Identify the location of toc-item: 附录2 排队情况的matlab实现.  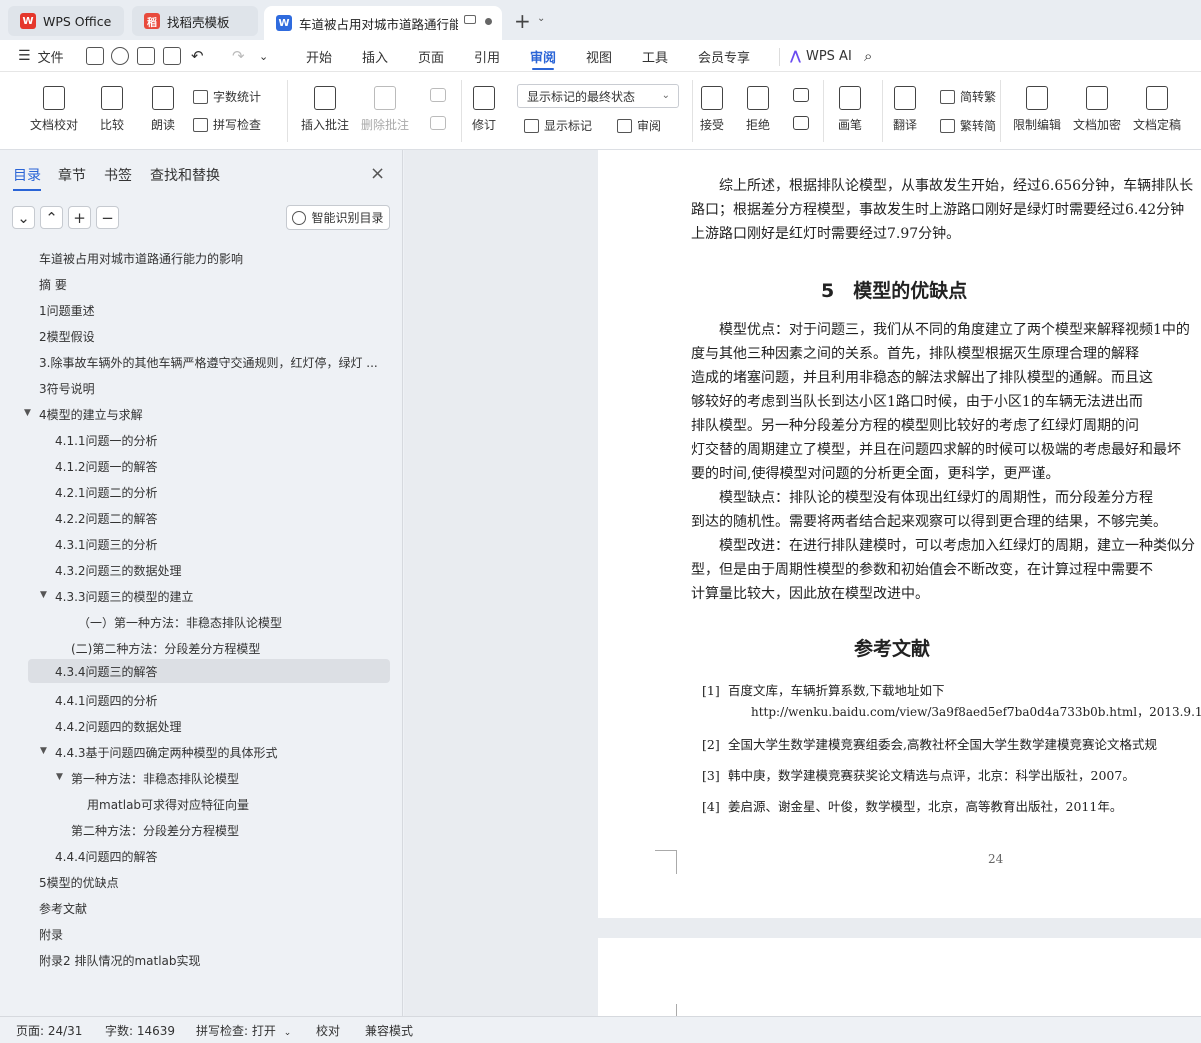
(120, 960).